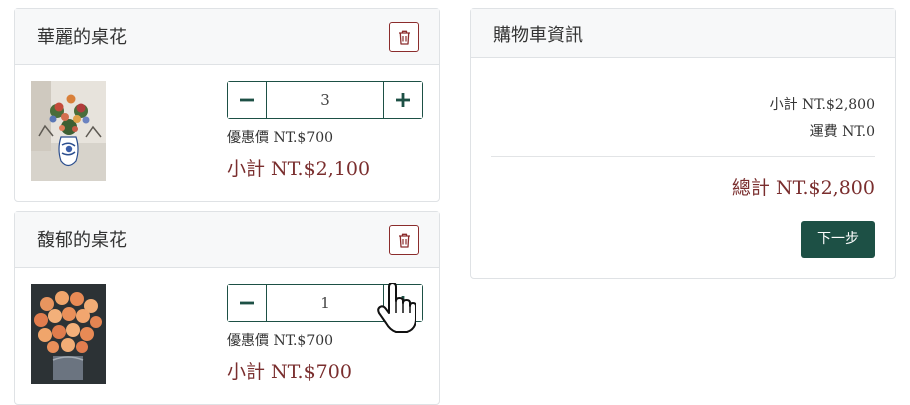 This screenshot has height=405, width=910. I want to click on cart-item-title: 馥郁的桌花, so click(82, 240).